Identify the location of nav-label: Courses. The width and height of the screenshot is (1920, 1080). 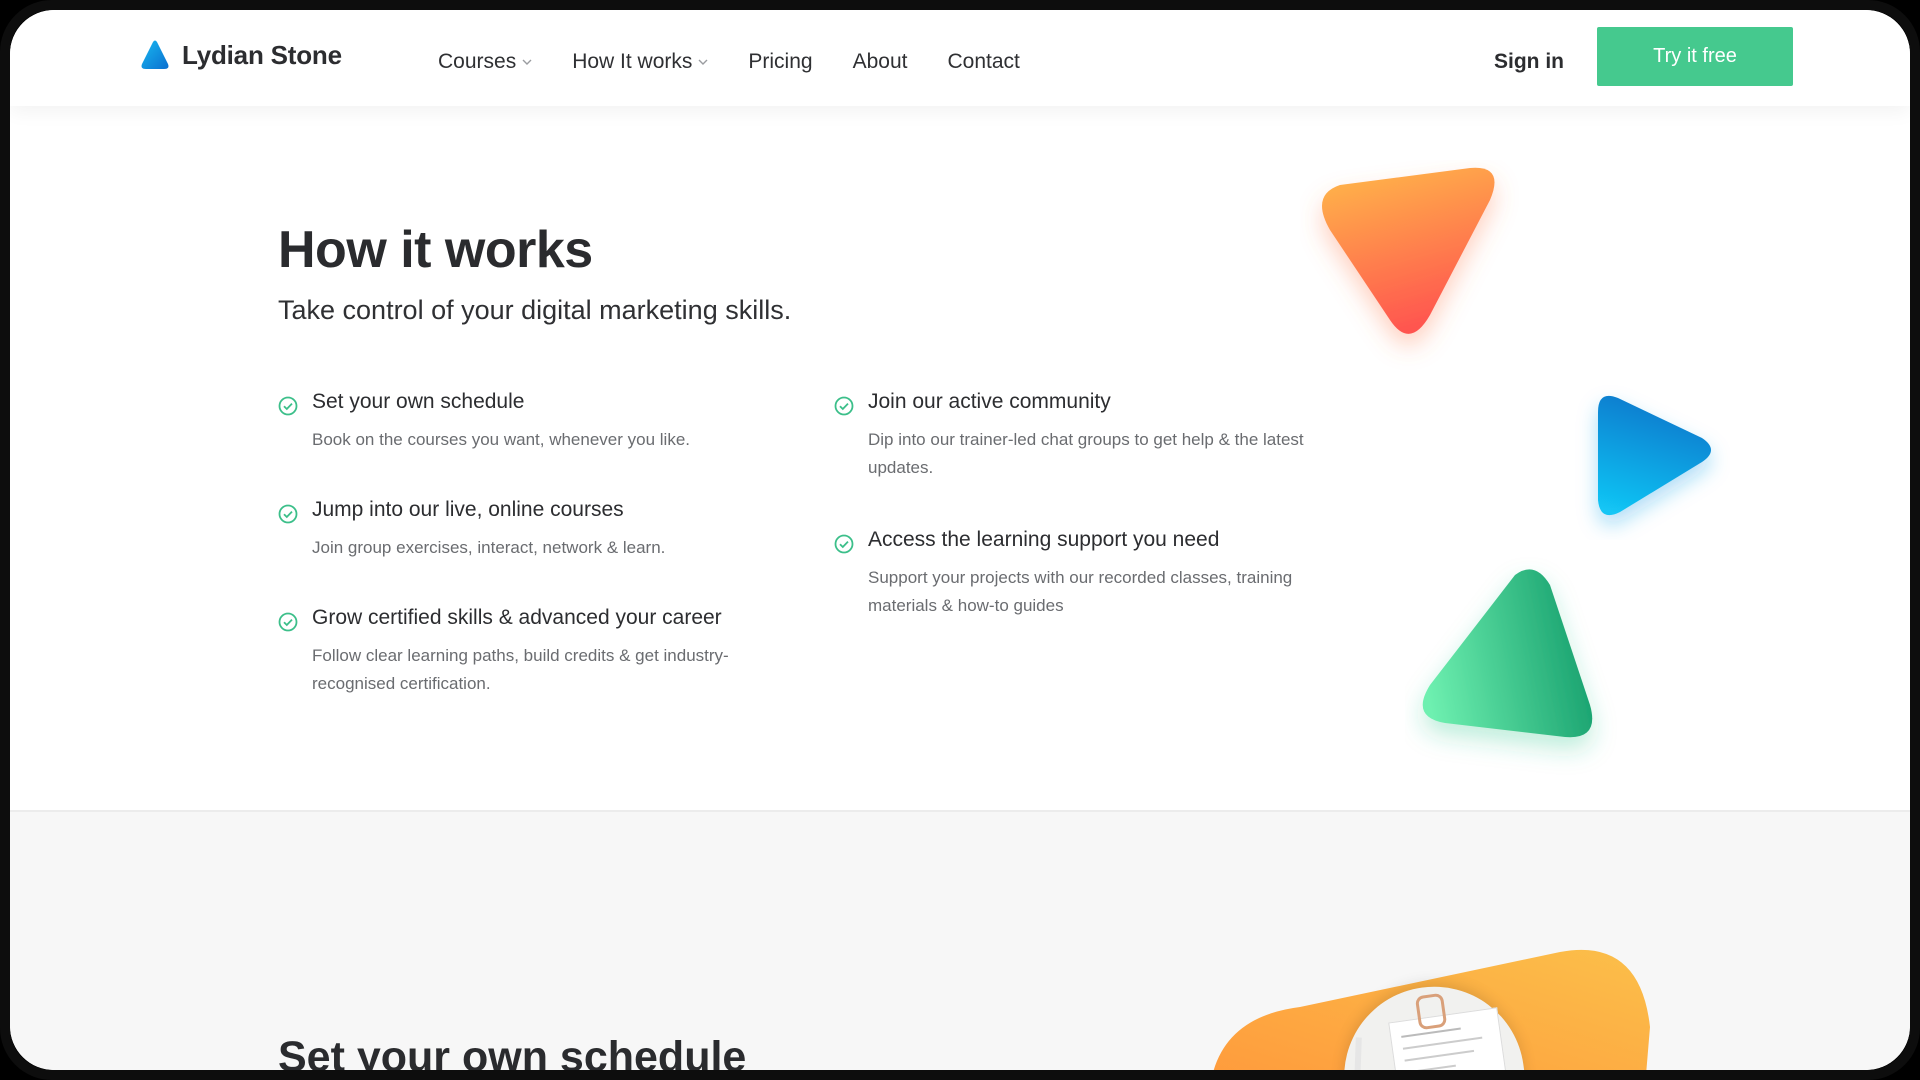
(477, 61).